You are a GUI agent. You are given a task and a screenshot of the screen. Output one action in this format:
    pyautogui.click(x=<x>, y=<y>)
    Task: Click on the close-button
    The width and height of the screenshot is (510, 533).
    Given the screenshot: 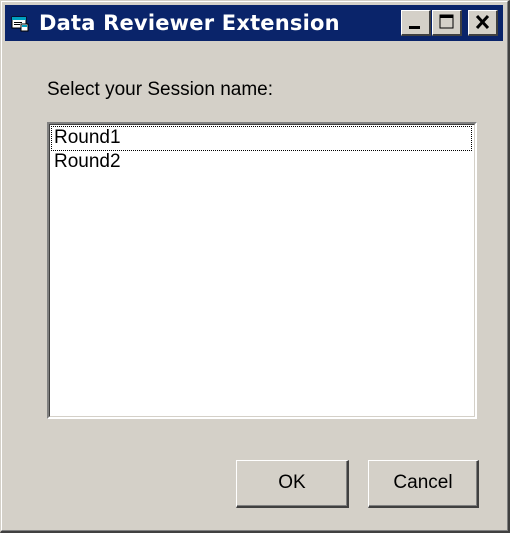 What is the action you would take?
    pyautogui.click(x=483, y=23)
    